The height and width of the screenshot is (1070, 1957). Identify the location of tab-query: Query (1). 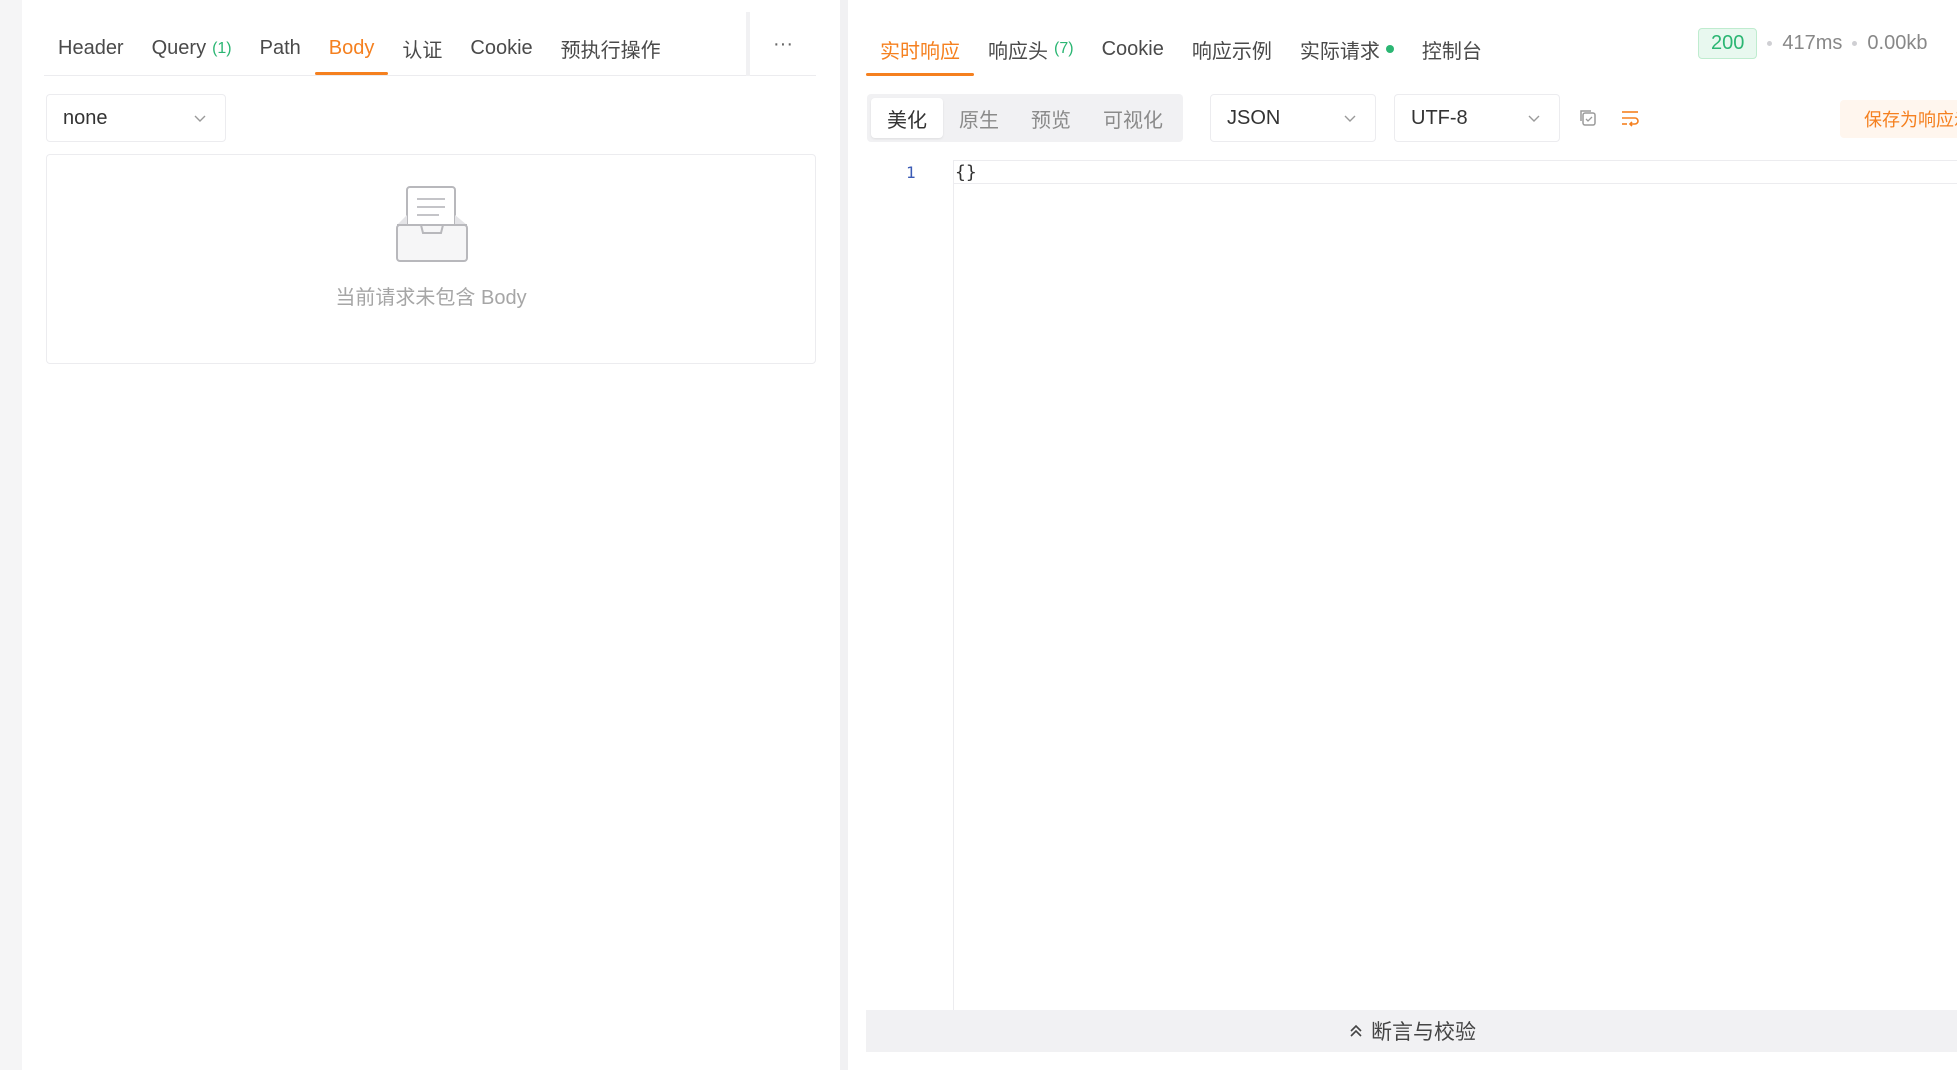
(192, 48).